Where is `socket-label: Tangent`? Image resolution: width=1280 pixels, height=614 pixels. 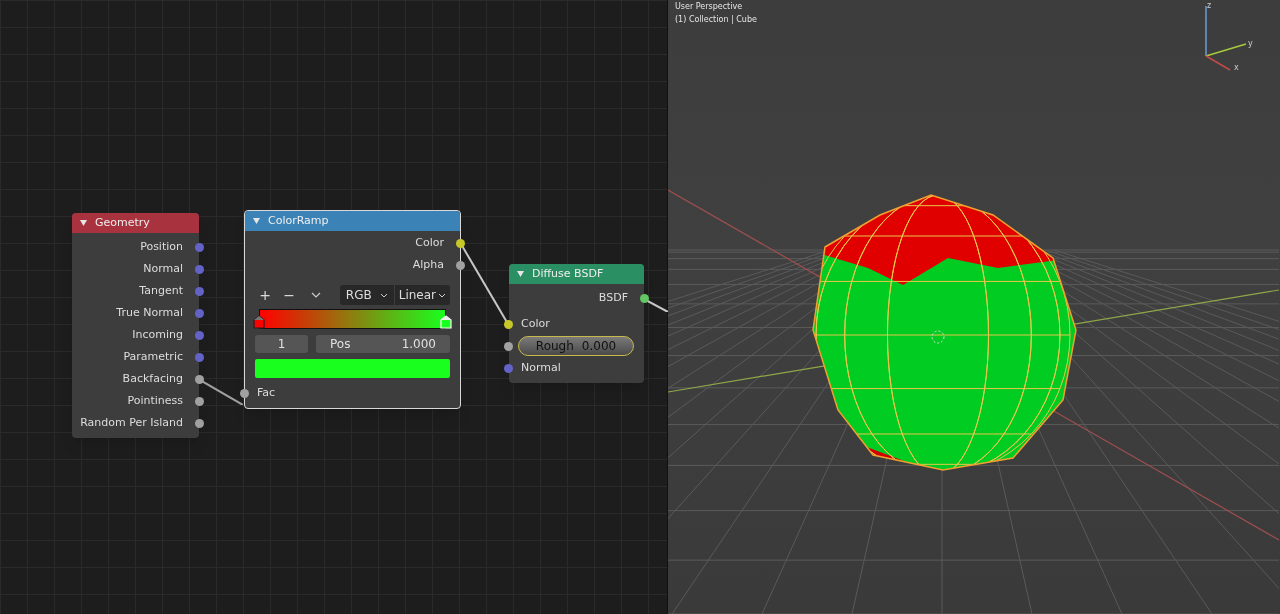
socket-label: Tangent is located at coordinates (161, 290).